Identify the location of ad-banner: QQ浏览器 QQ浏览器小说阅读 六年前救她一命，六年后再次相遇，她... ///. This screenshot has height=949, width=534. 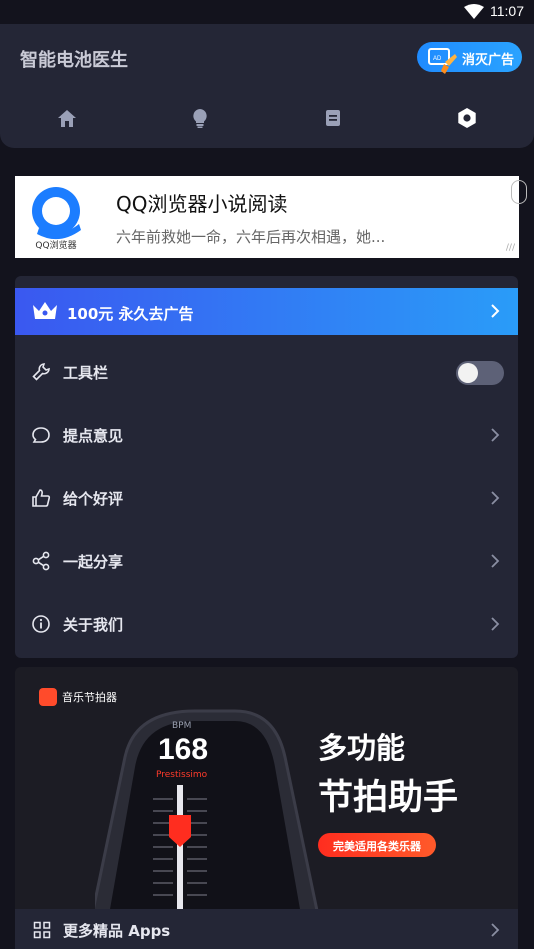
(271, 217).